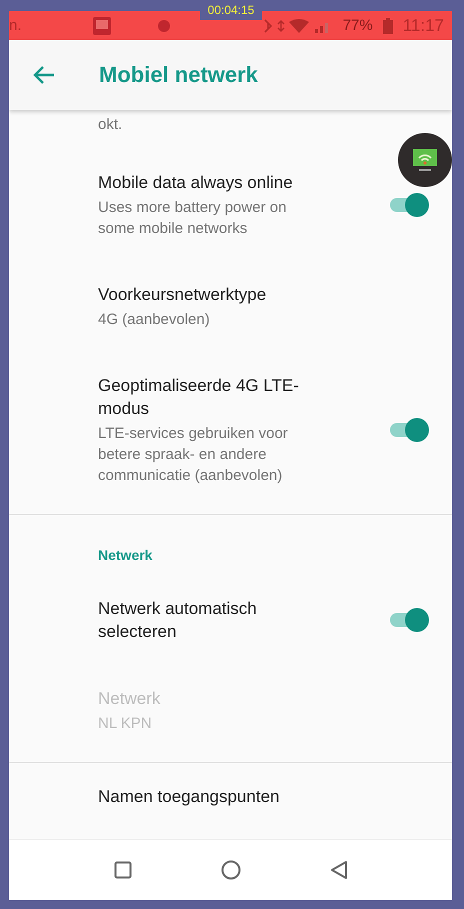 The image size is (464, 909). What do you see at coordinates (44, 75) in the screenshot?
I see `back-arrow-icon` at bounding box center [44, 75].